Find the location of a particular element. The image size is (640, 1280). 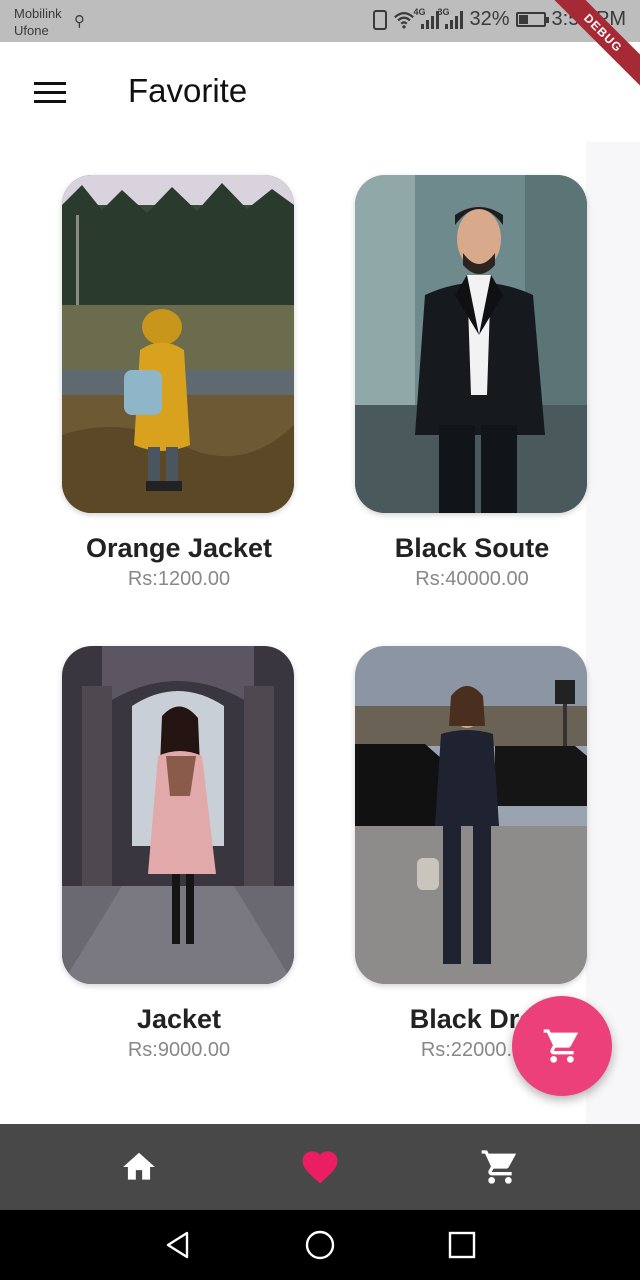

woman-coat-photo is located at coordinates (178, 815).